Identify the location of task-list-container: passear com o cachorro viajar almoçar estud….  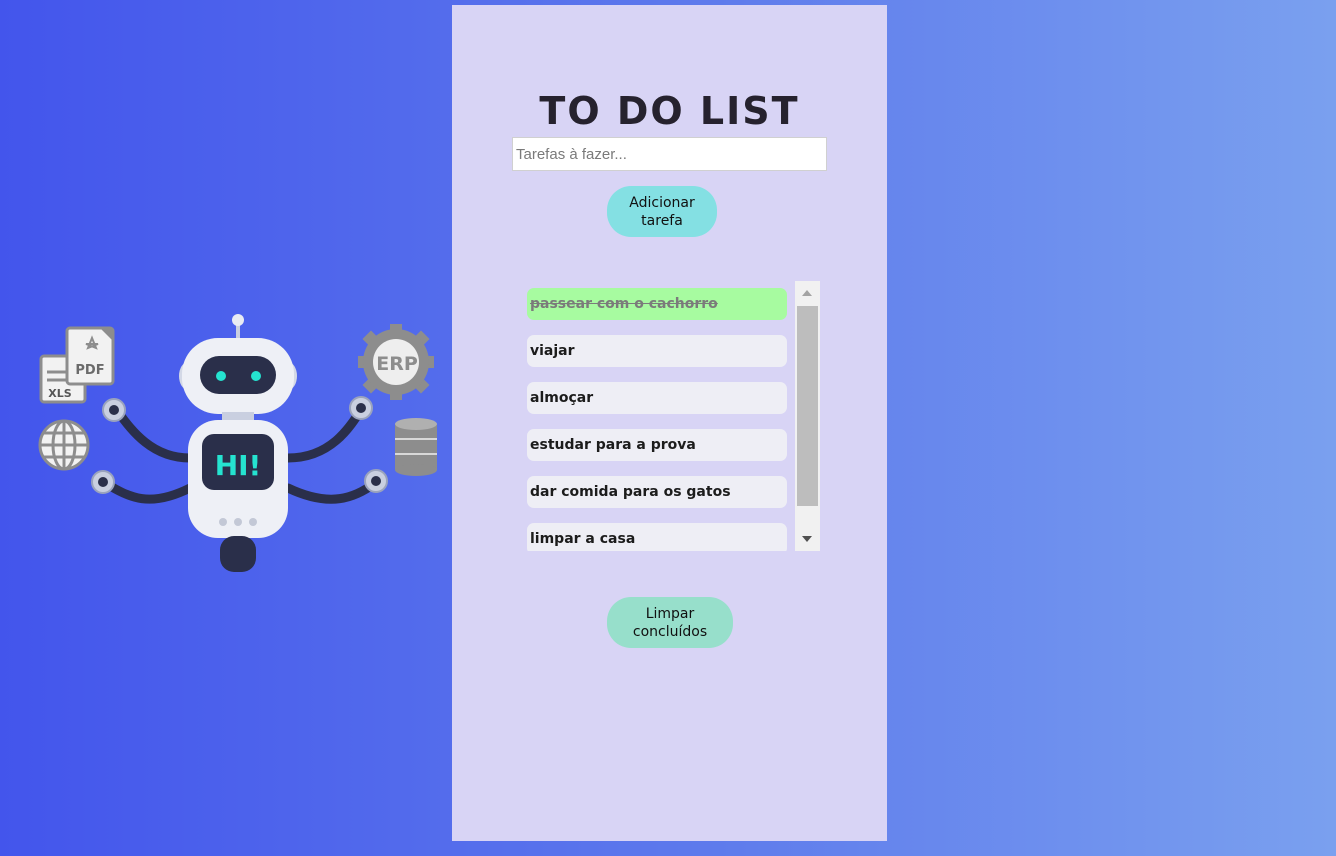
(672, 416).